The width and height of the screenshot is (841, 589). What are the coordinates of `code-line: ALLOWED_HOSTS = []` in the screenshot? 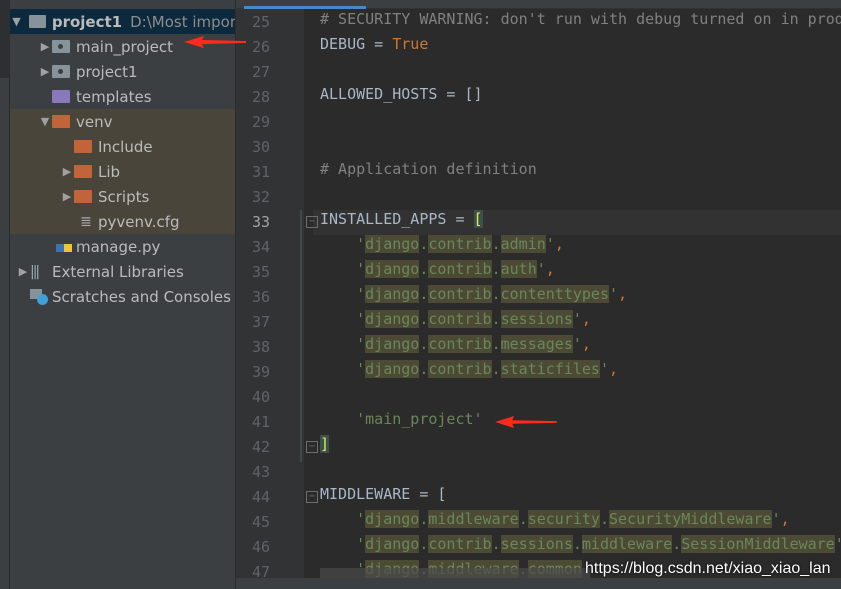 It's located at (401, 97).